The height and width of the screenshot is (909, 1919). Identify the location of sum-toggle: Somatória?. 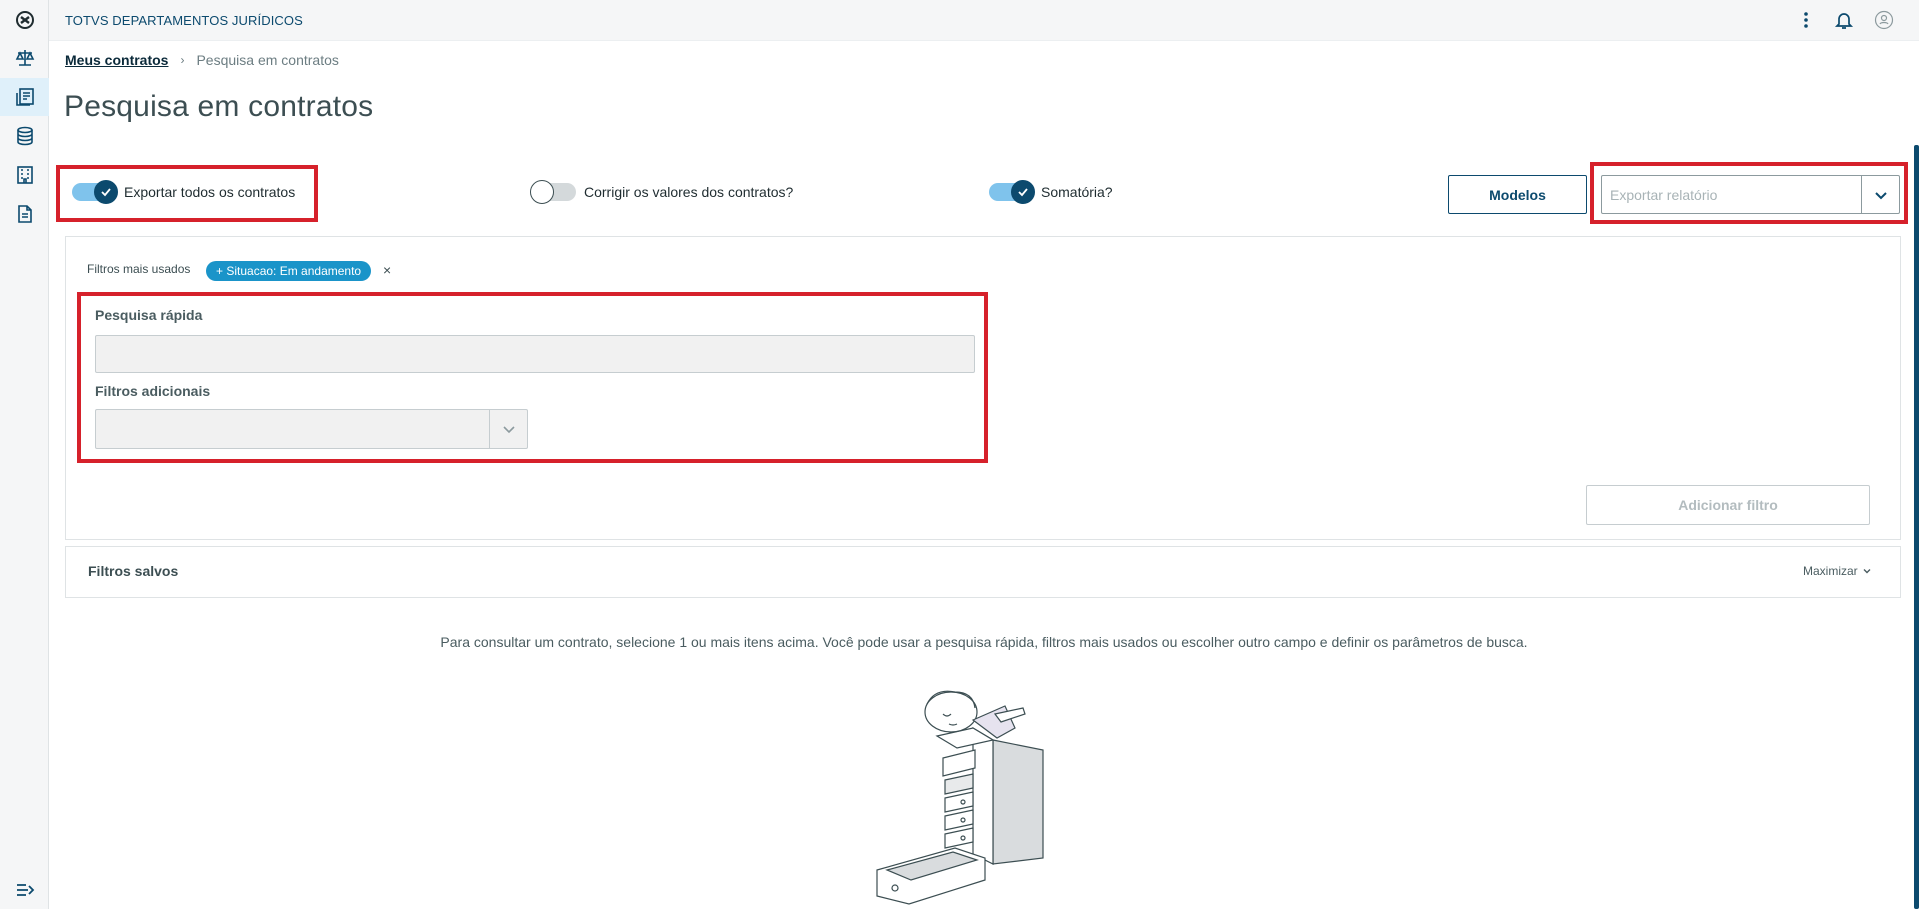
(1051, 192).